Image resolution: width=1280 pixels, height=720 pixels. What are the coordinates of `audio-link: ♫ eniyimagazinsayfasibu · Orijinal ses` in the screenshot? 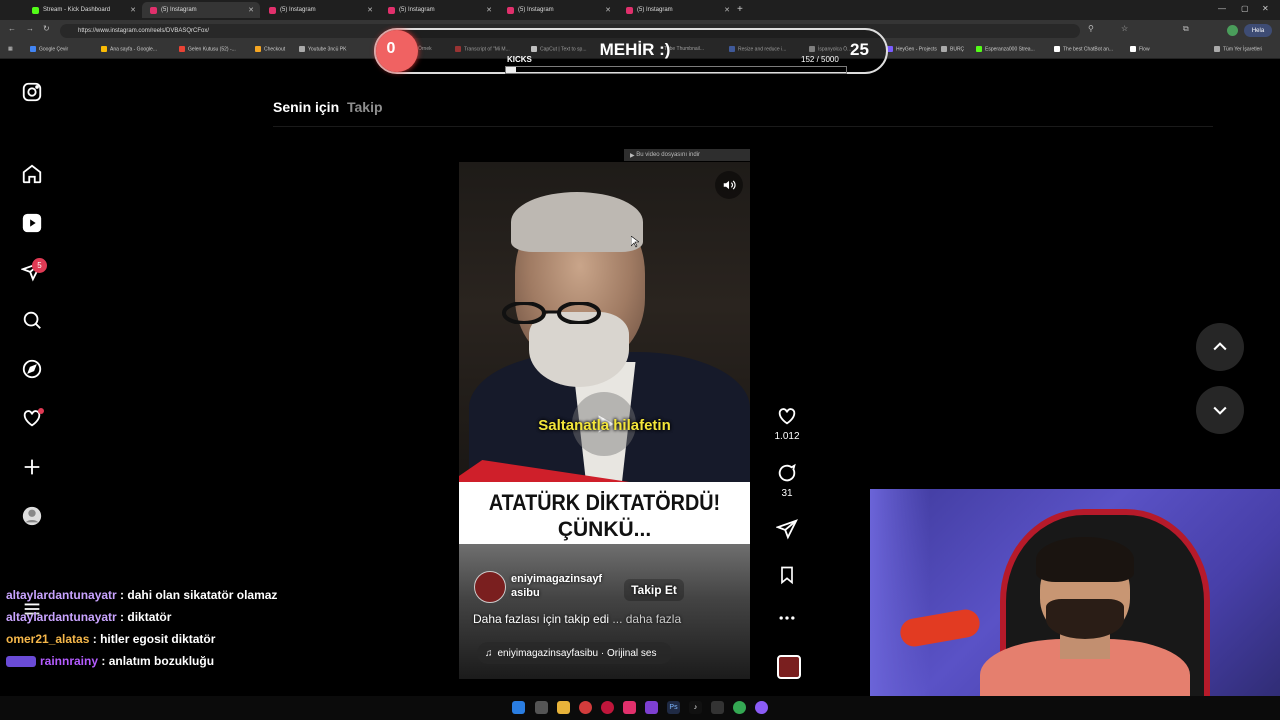 It's located at (574, 653).